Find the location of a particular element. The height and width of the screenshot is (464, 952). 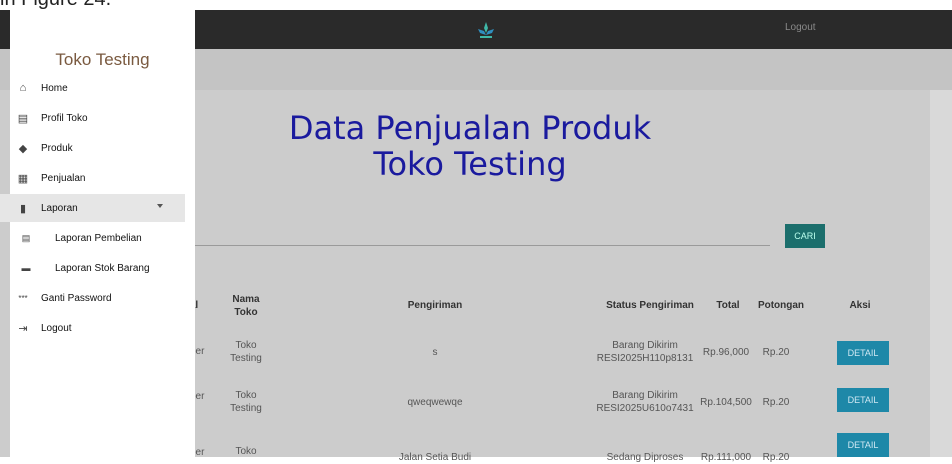

page-title: Data Penjualan Produk Toko Testing is located at coordinates (470, 146).